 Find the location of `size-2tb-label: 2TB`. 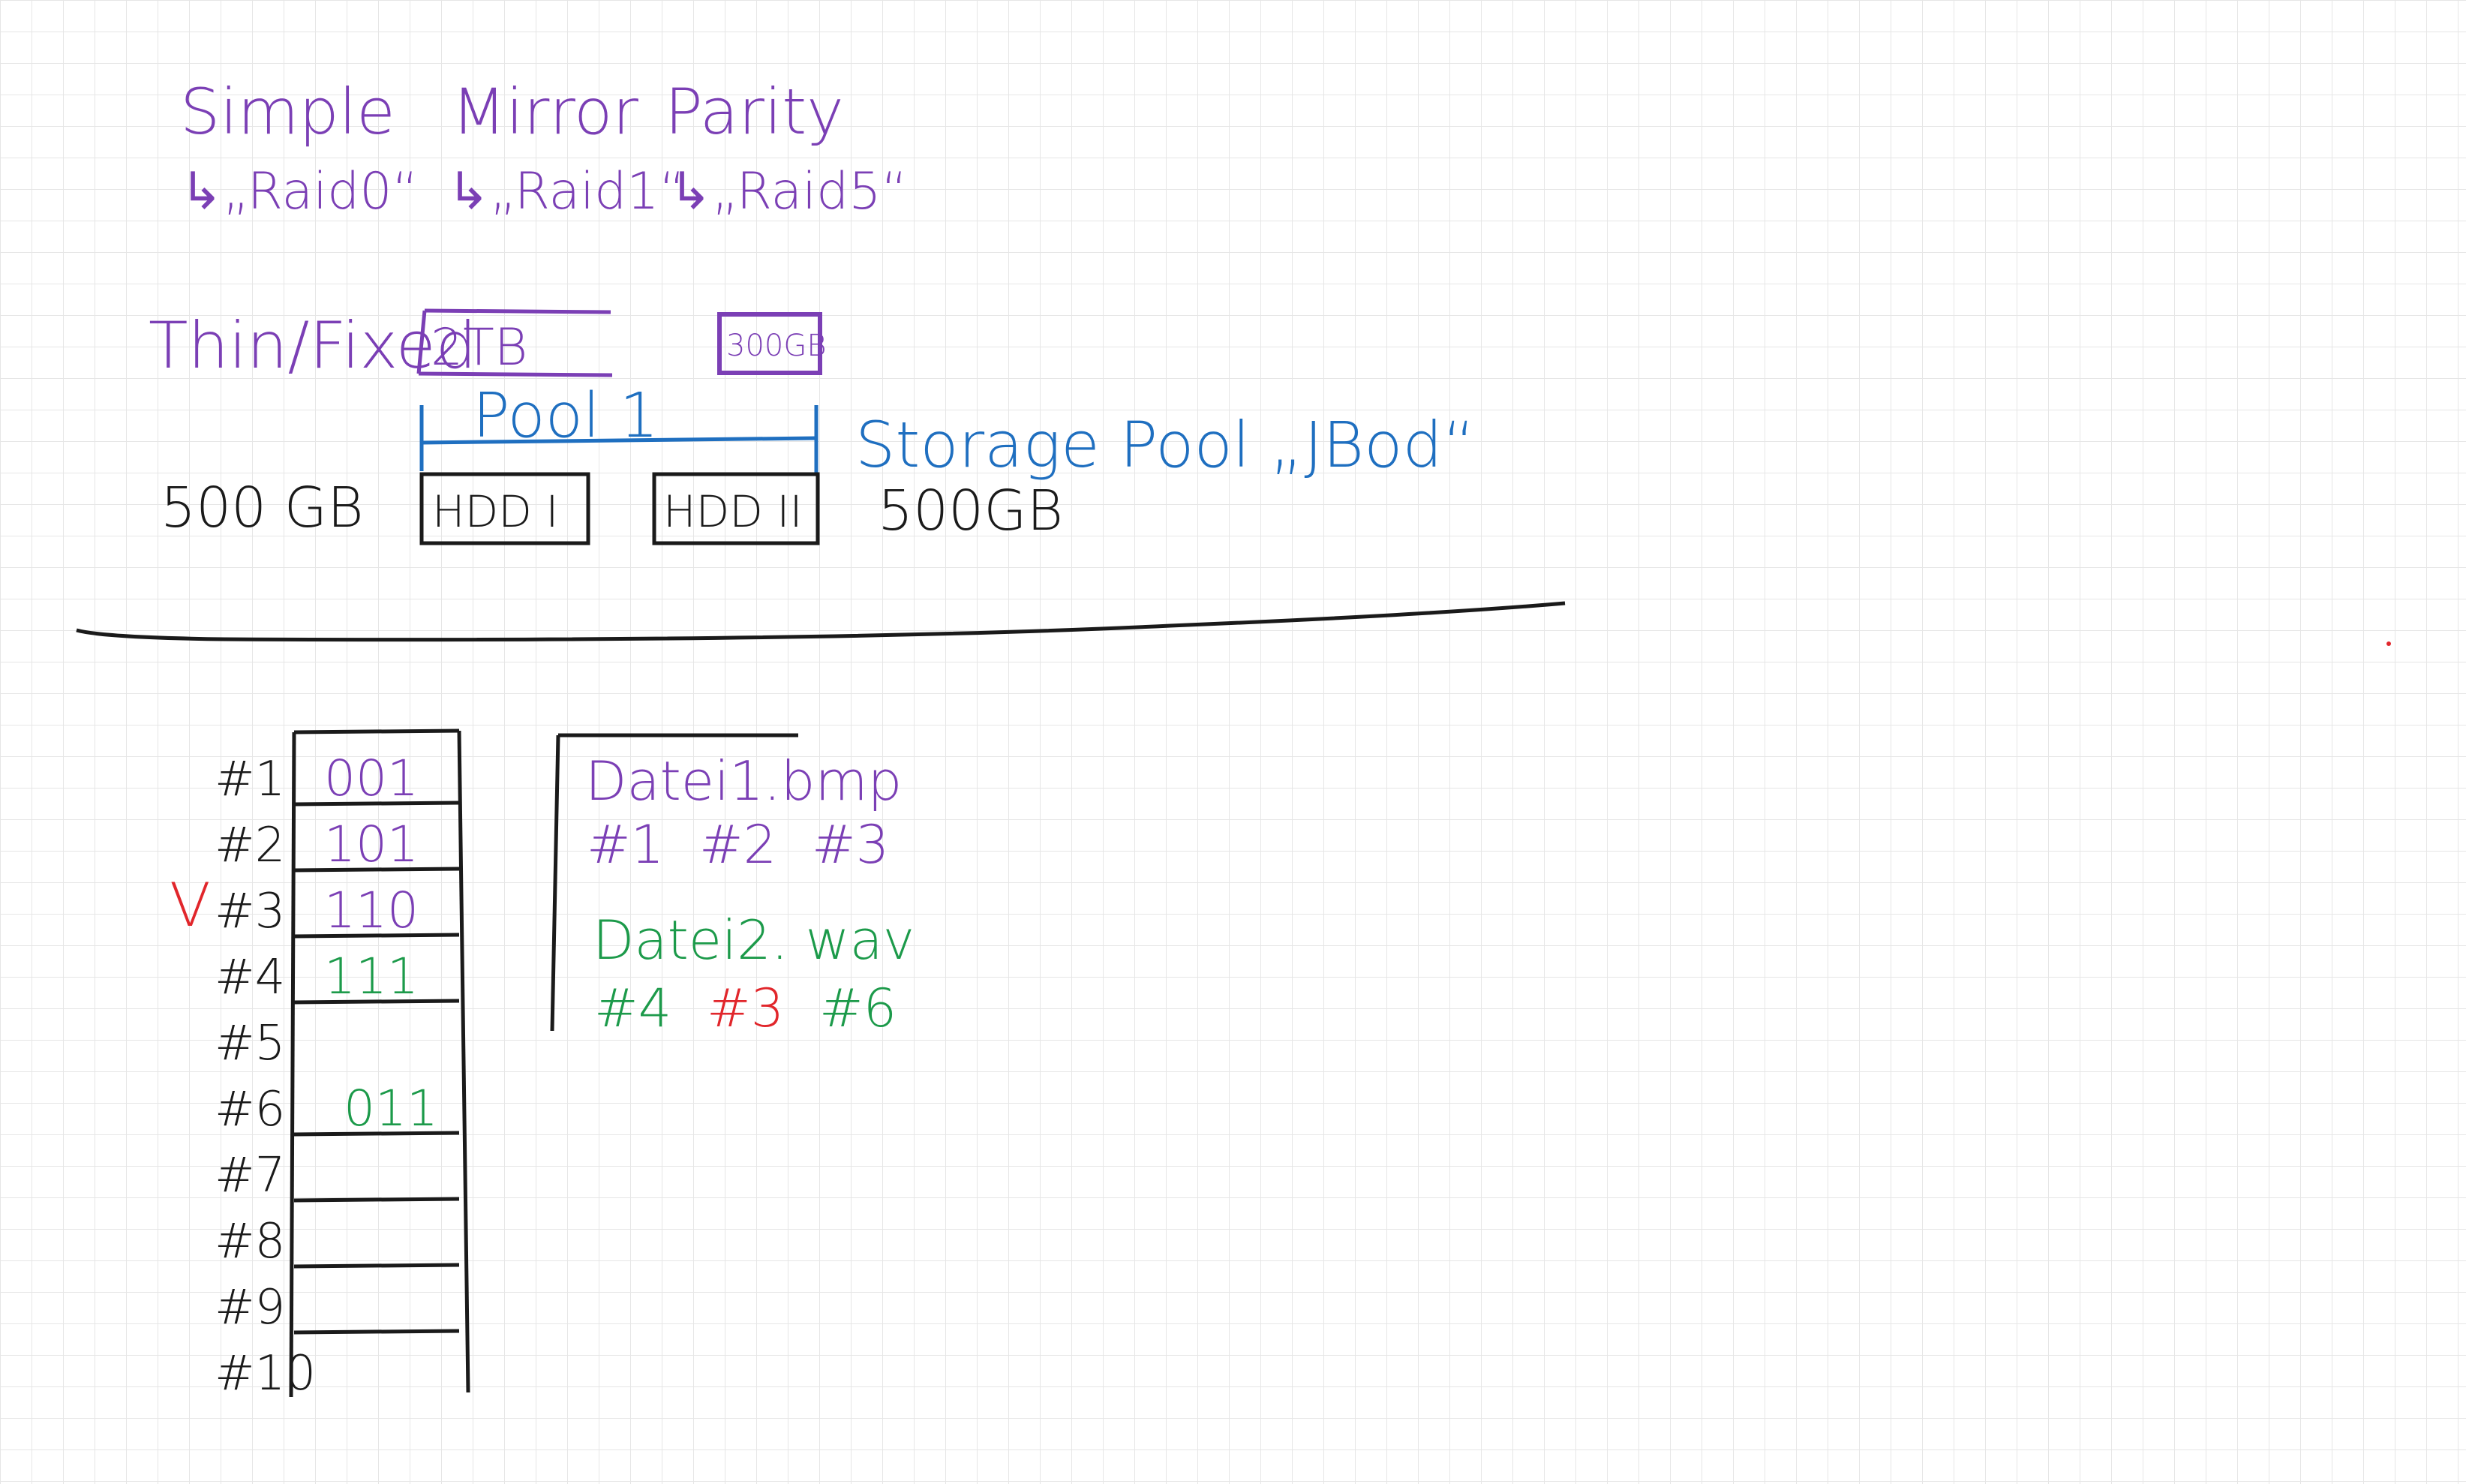

size-2tb-label: 2TB is located at coordinates (479, 347).